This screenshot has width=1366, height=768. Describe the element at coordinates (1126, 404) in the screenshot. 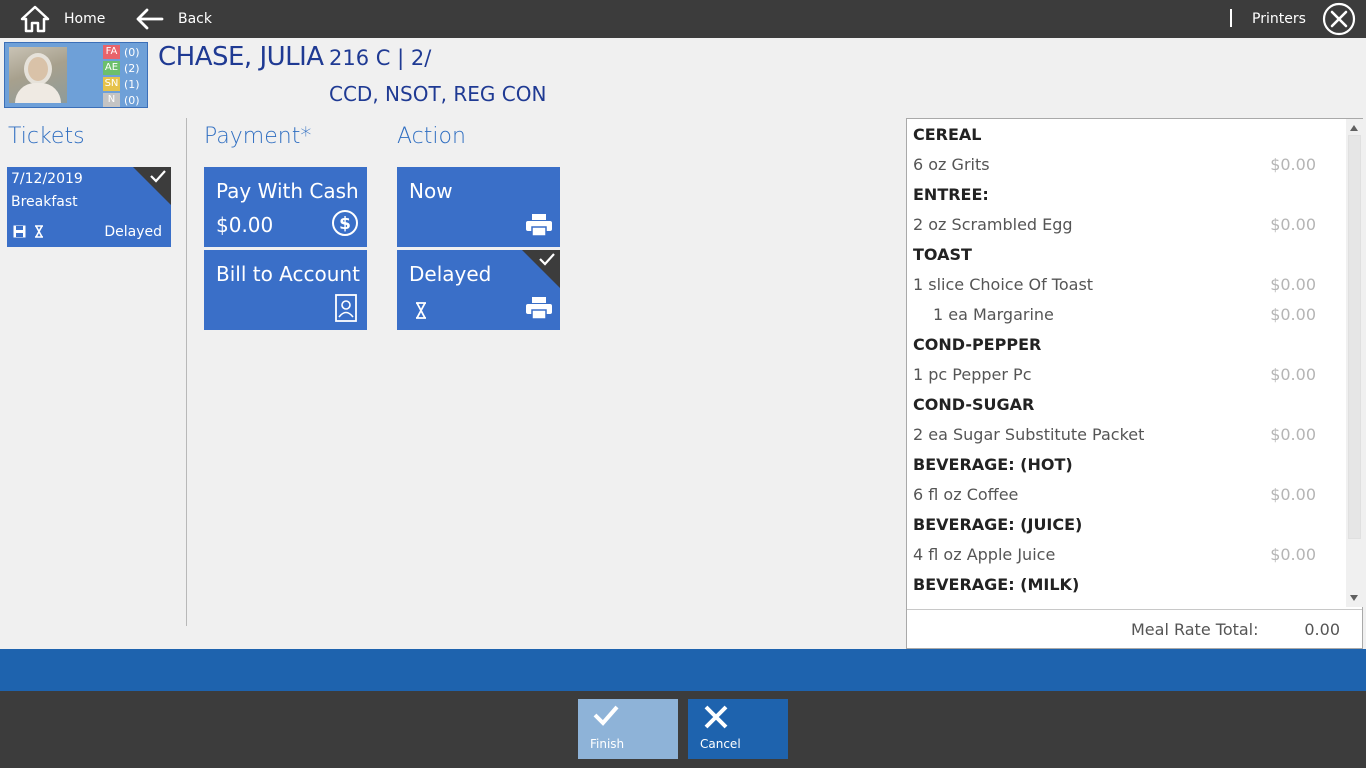

I see `menu-category: COND-SUGAR` at that location.